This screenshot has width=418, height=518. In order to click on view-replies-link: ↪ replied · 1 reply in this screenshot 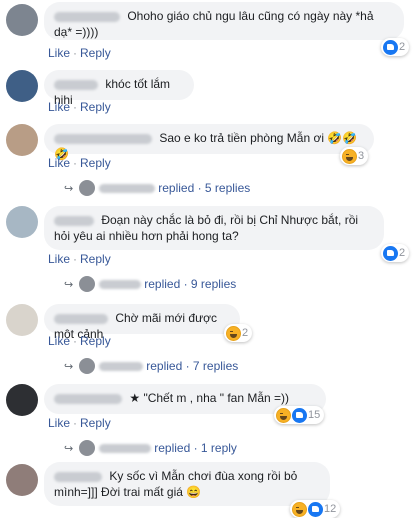, I will do `click(150, 448)`.